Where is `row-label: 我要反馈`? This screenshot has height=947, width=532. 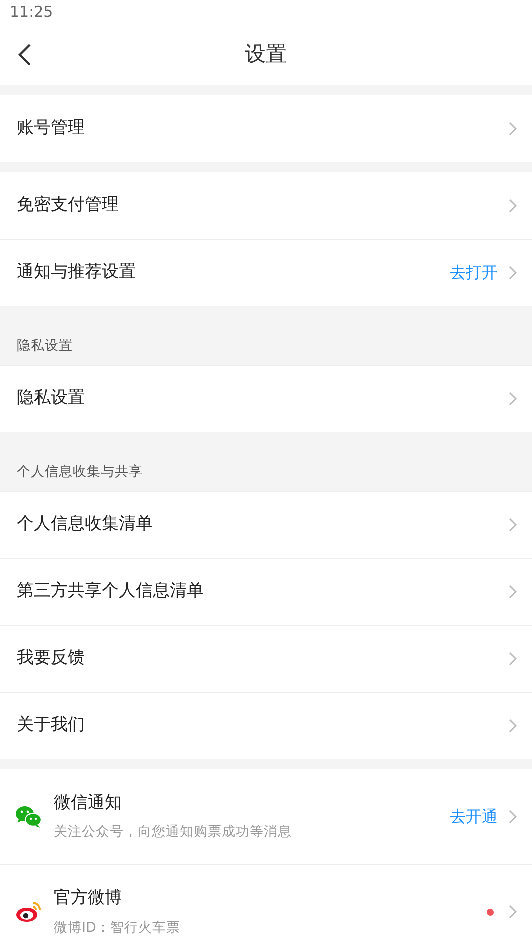 row-label: 我要反馈 is located at coordinates (51, 658).